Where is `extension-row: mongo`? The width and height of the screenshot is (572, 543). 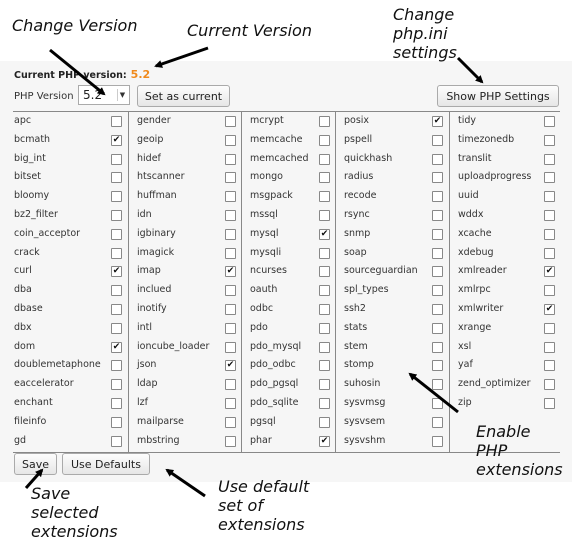 extension-row: mongo is located at coordinates (288, 177).